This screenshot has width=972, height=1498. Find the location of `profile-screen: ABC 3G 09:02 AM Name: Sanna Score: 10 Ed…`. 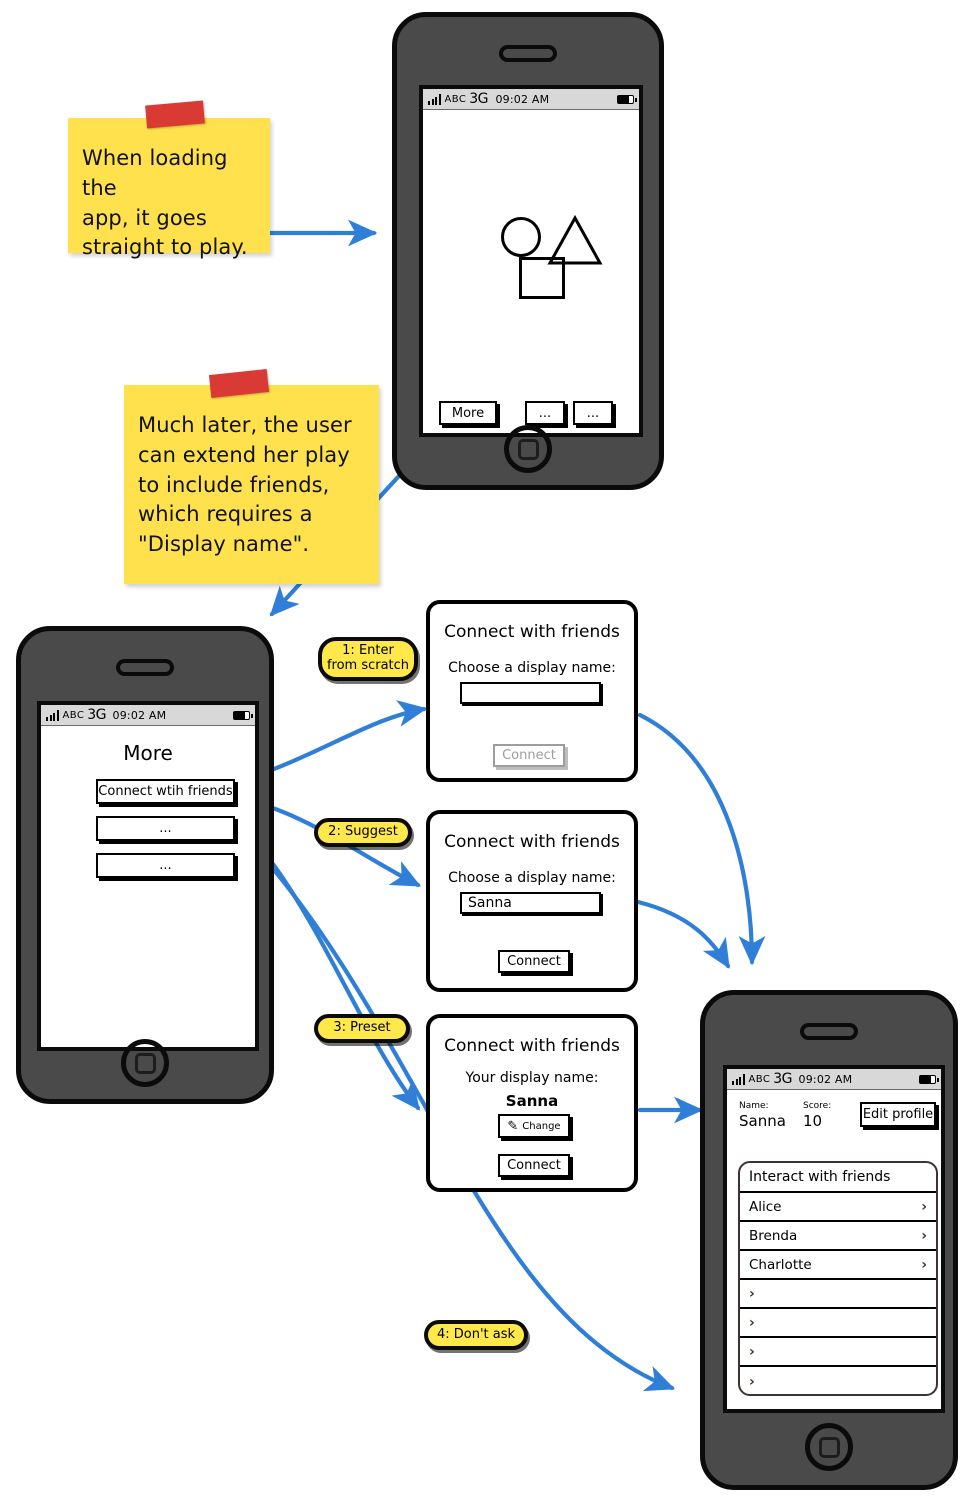

profile-screen: ABC 3G 09:02 AM Name: Sanna Score: 10 Ed… is located at coordinates (834, 1239).